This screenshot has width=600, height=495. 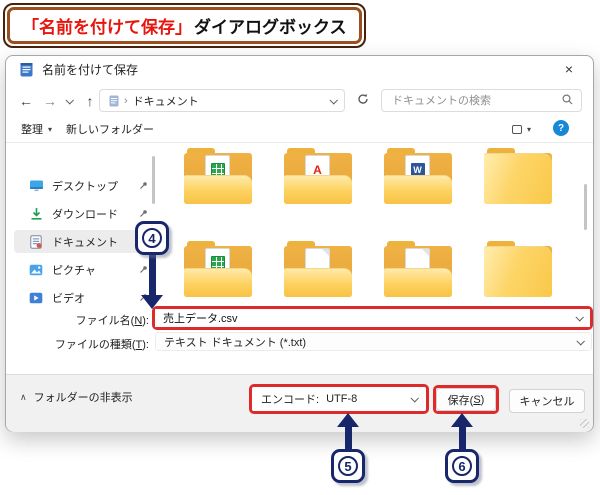 I want to click on save-button: 保存(S), so click(x=466, y=399).